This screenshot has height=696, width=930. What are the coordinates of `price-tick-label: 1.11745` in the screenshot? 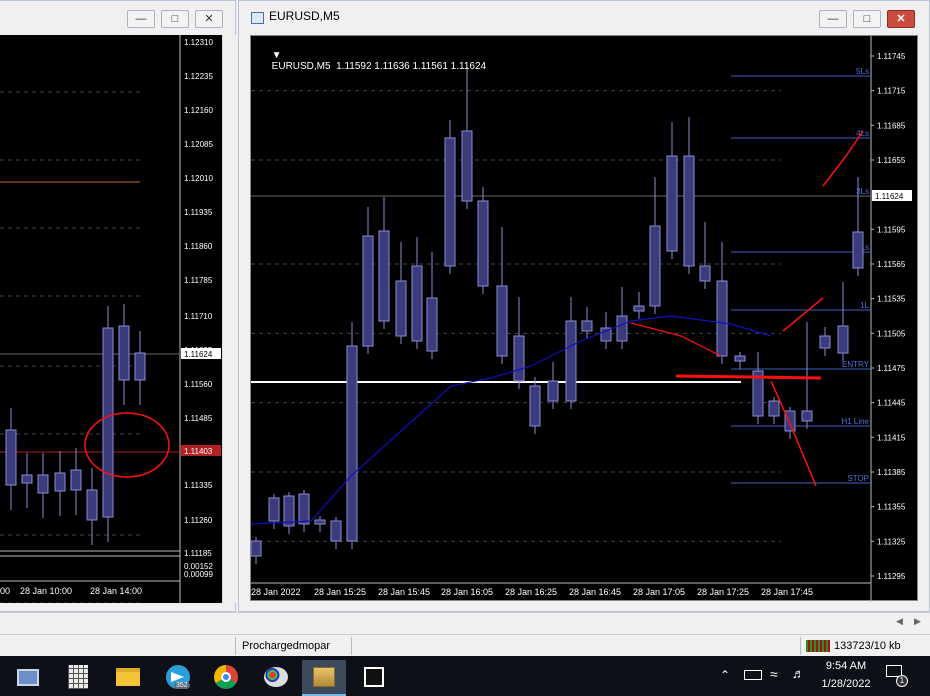 It's located at (891, 56).